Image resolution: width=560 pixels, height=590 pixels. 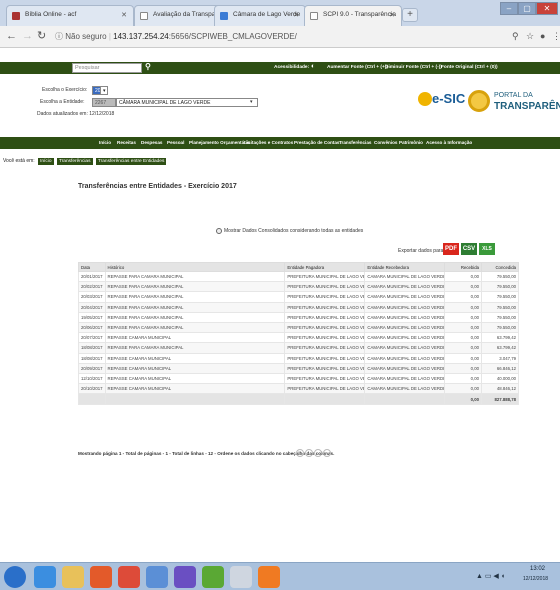 What do you see at coordinates (46, 161) in the screenshot?
I see `breadcrumb-inicio: Início` at bounding box center [46, 161].